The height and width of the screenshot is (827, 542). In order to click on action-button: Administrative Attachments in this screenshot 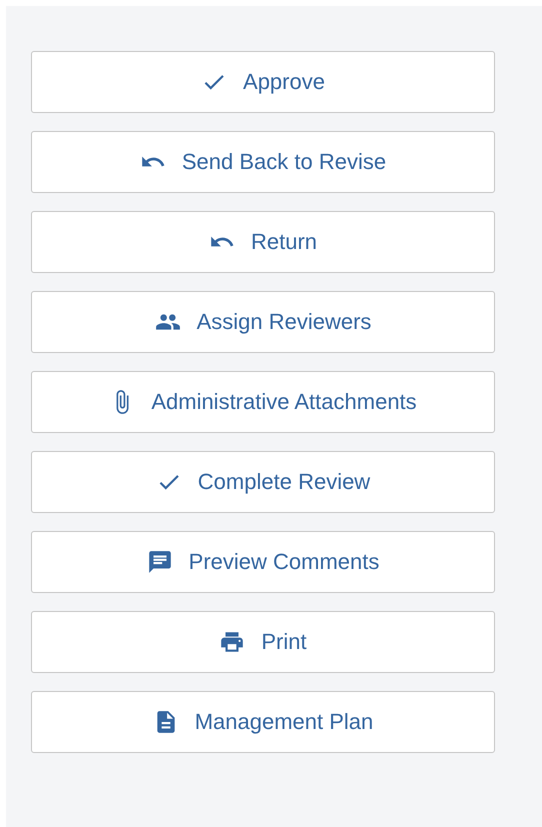, I will do `click(263, 402)`.